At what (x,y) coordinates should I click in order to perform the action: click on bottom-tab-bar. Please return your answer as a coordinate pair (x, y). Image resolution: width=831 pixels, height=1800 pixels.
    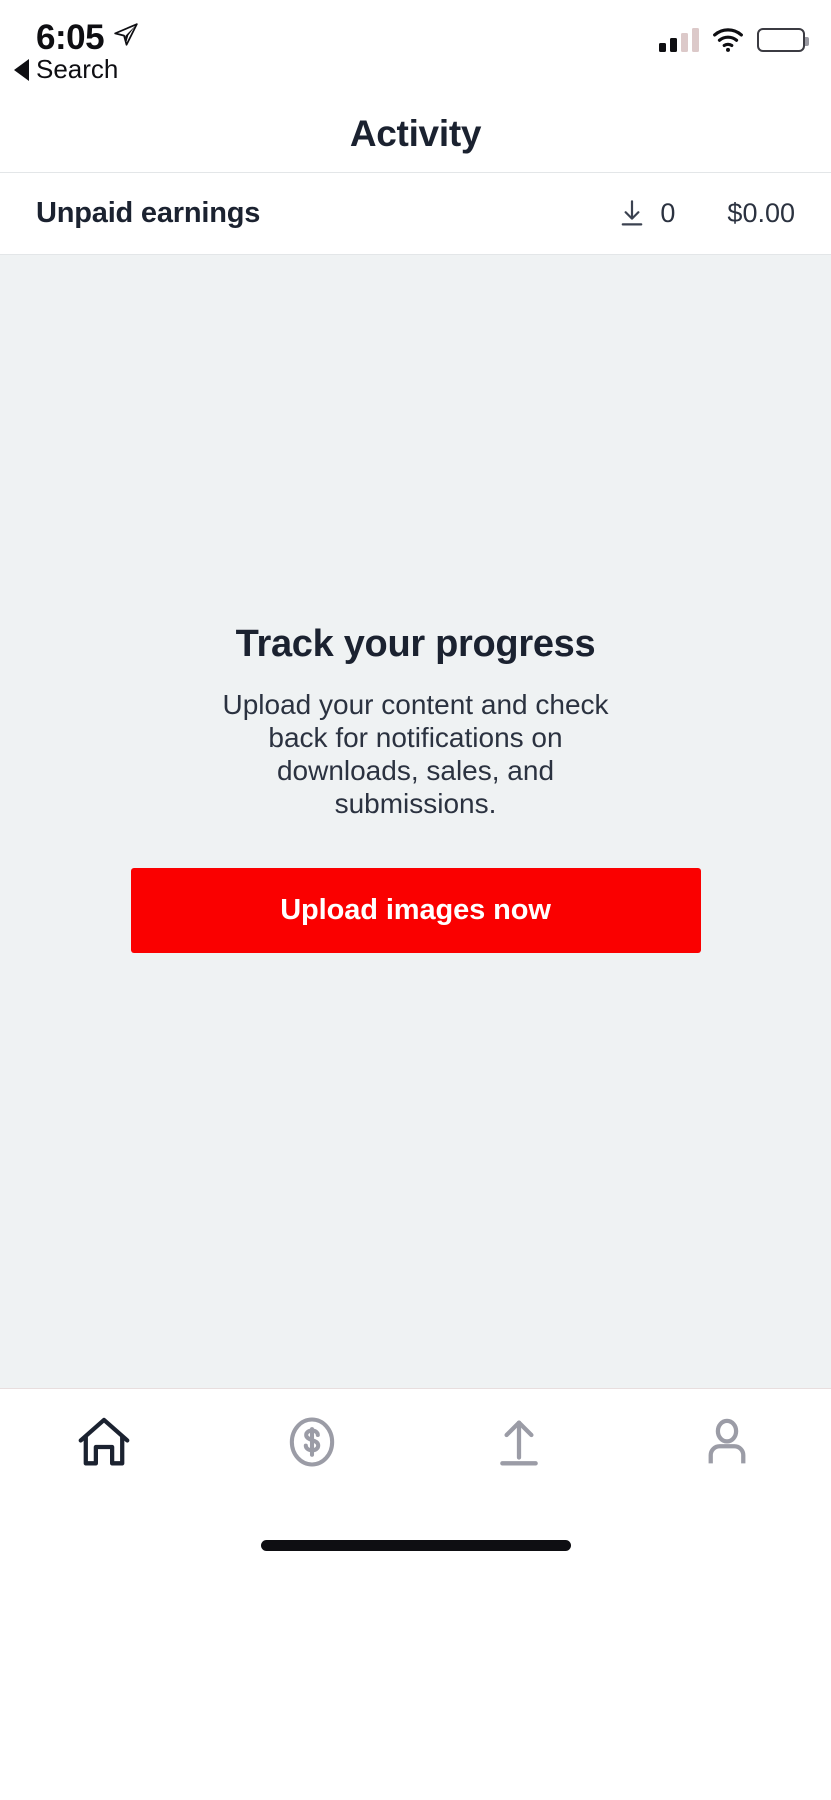
    Looking at the image, I should click on (415, 1448).